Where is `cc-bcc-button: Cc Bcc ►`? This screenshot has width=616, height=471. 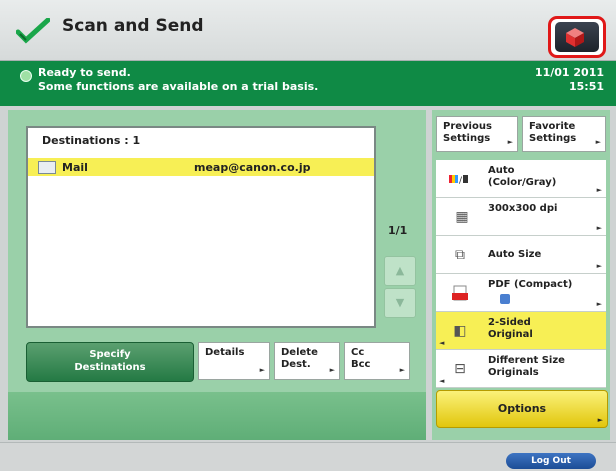 cc-bcc-button: Cc Bcc ► is located at coordinates (377, 361).